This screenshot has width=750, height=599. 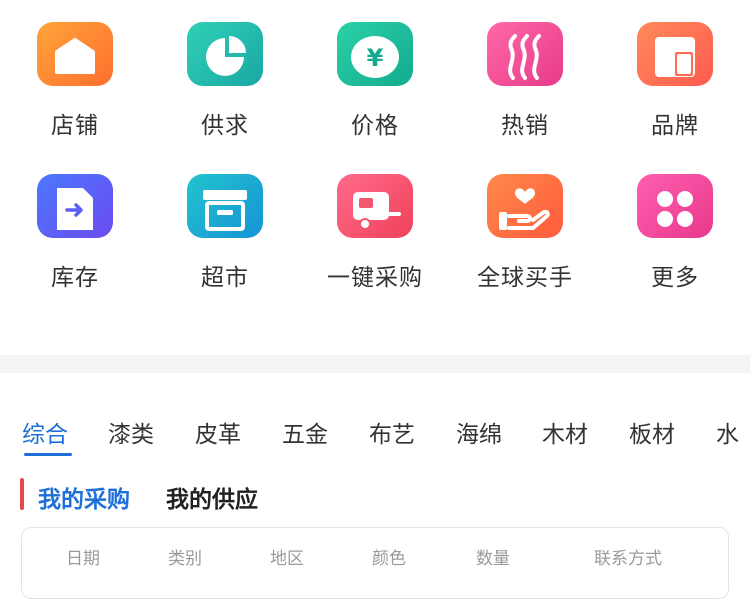 I want to click on grid-item-more: 更多, so click(x=675, y=222).